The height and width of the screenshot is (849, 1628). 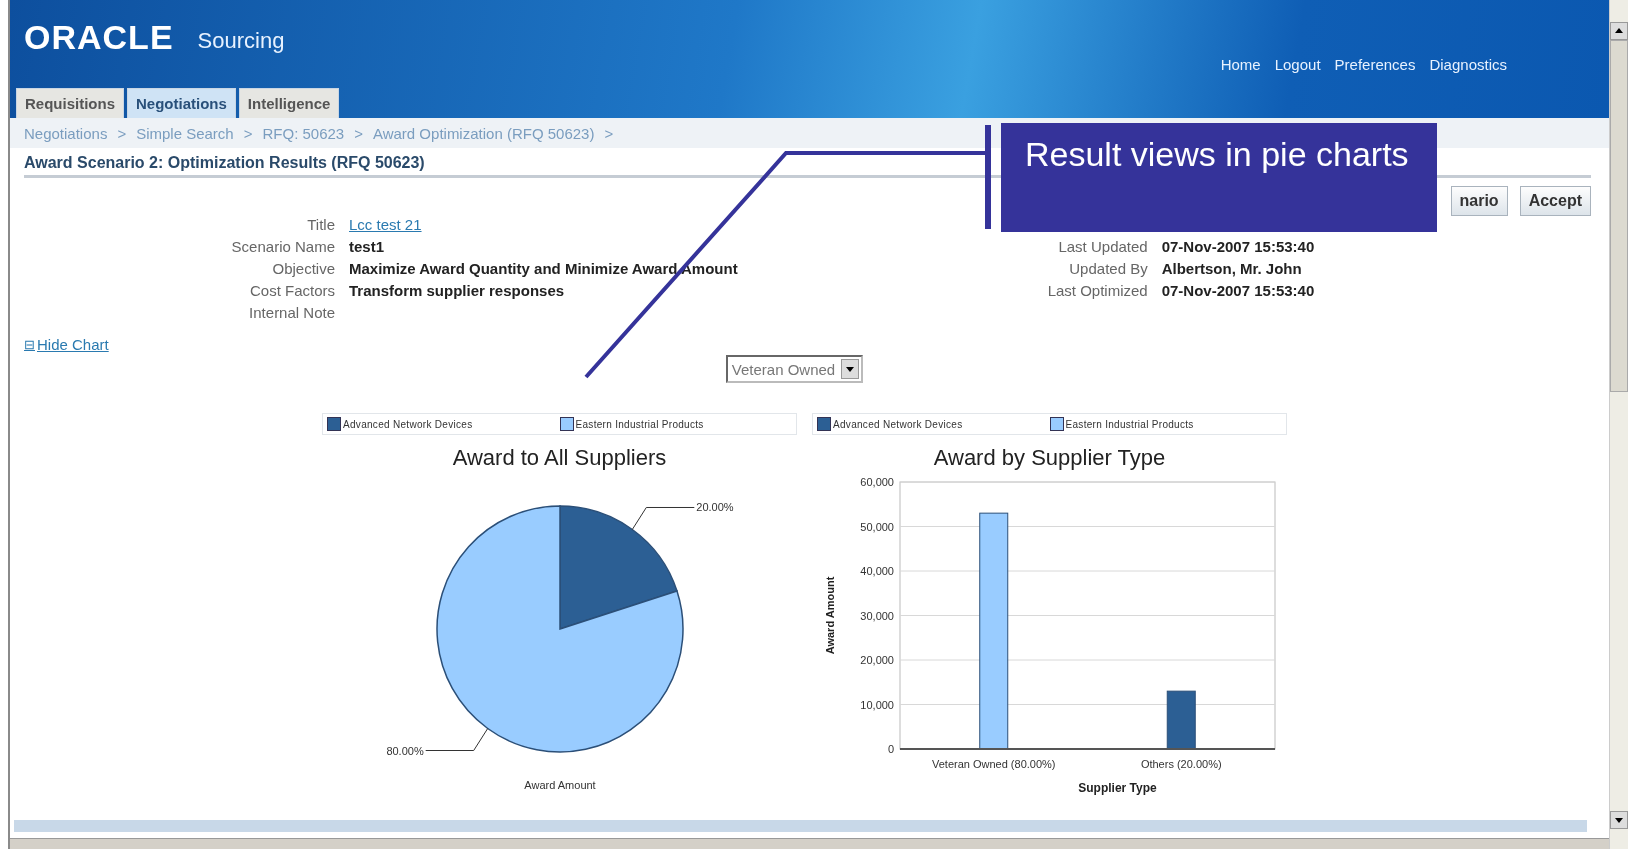 What do you see at coordinates (1618, 424) in the screenshot?
I see `scrollbar` at bounding box center [1618, 424].